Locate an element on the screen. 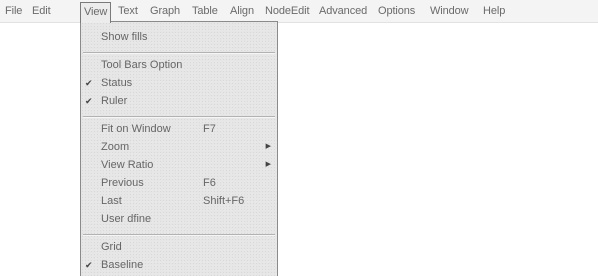  menu-item-tool-bars-option: Tool Bars Option is located at coordinates (179, 65).